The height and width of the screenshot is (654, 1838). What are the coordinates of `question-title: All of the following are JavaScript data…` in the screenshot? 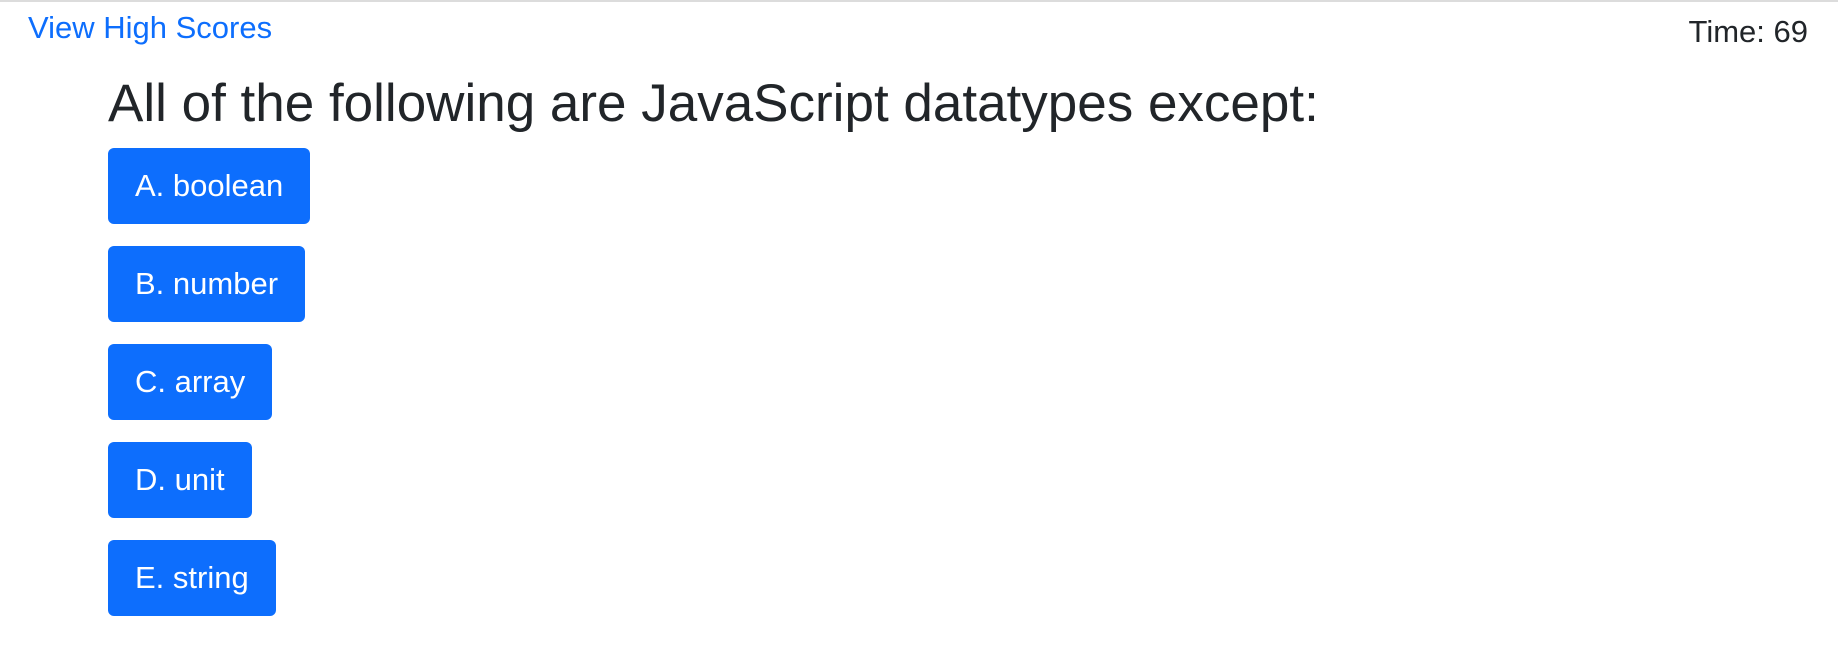 It's located at (713, 103).